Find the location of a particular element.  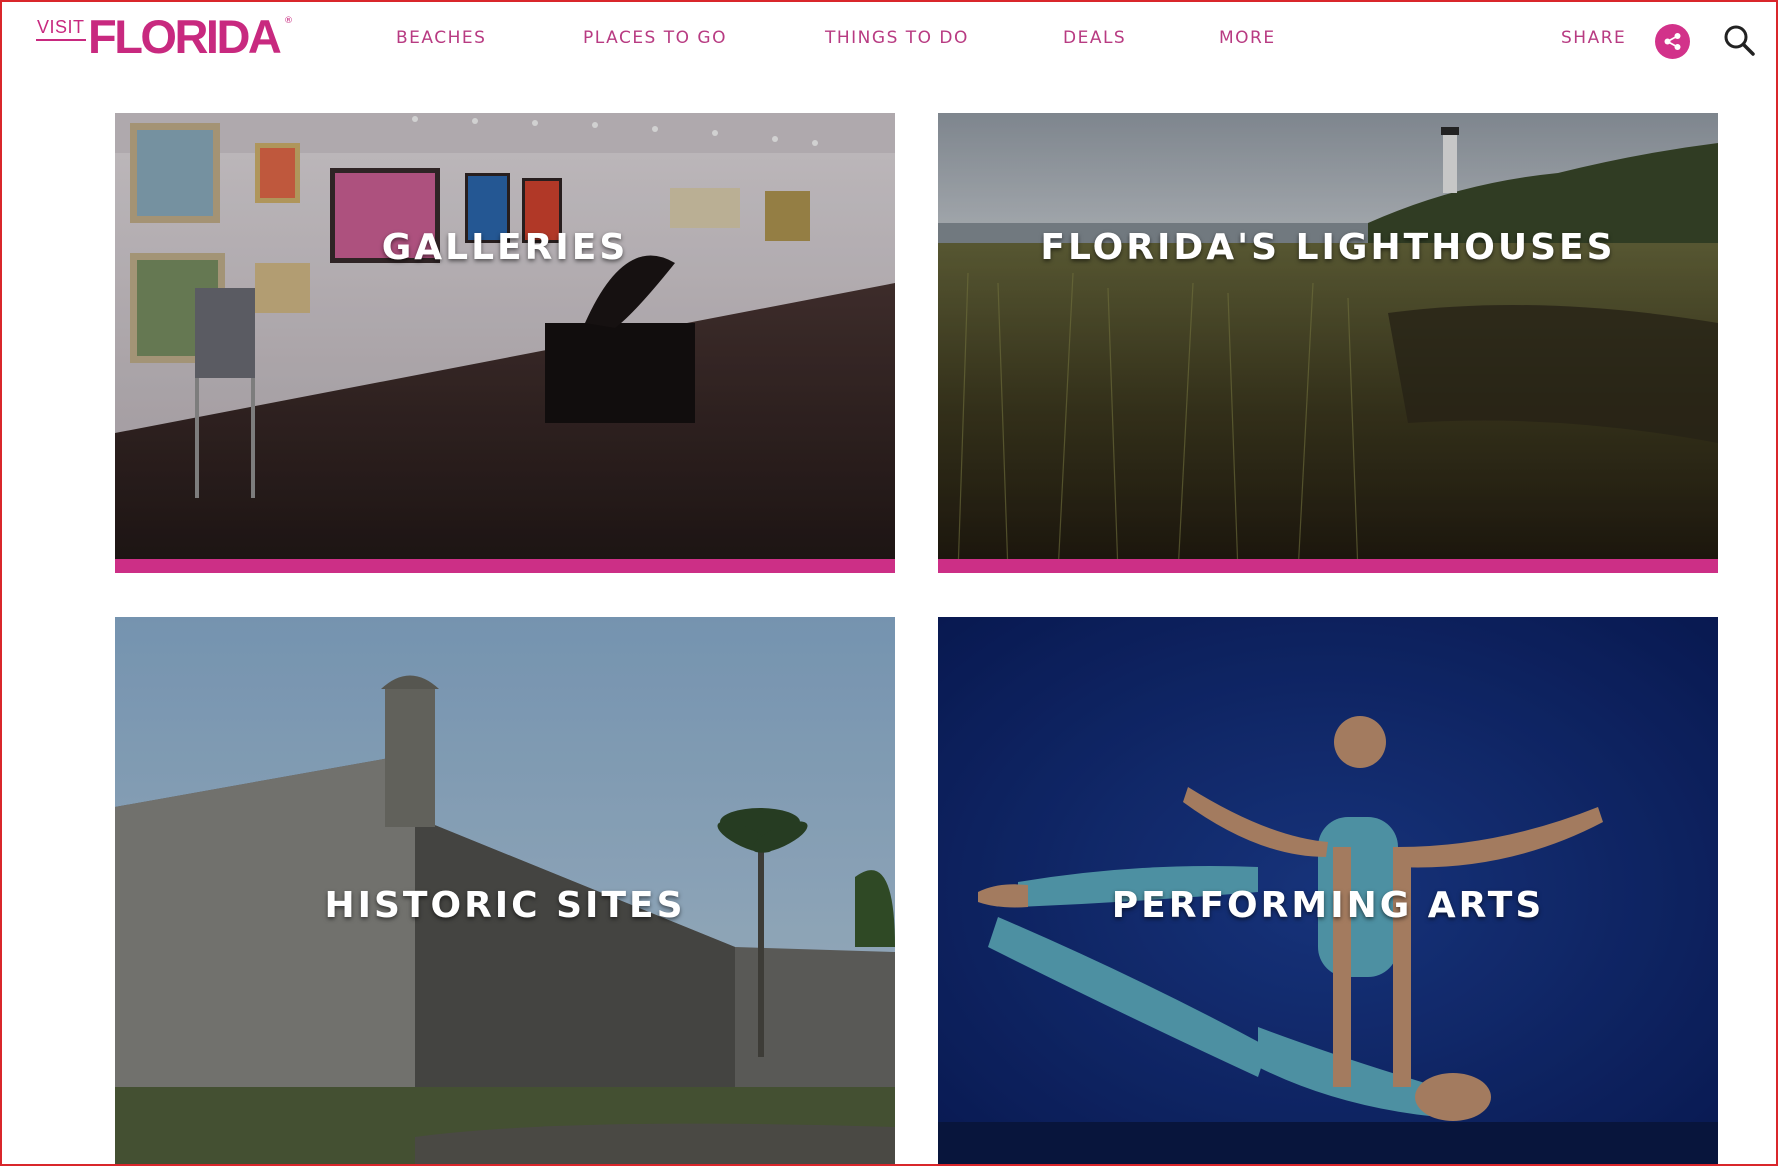

logo-rule is located at coordinates (61, 40).